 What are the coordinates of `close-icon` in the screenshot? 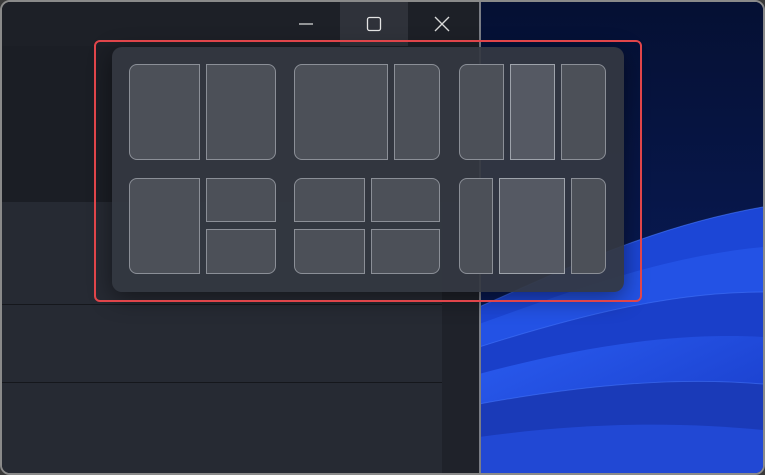 It's located at (442, 24).